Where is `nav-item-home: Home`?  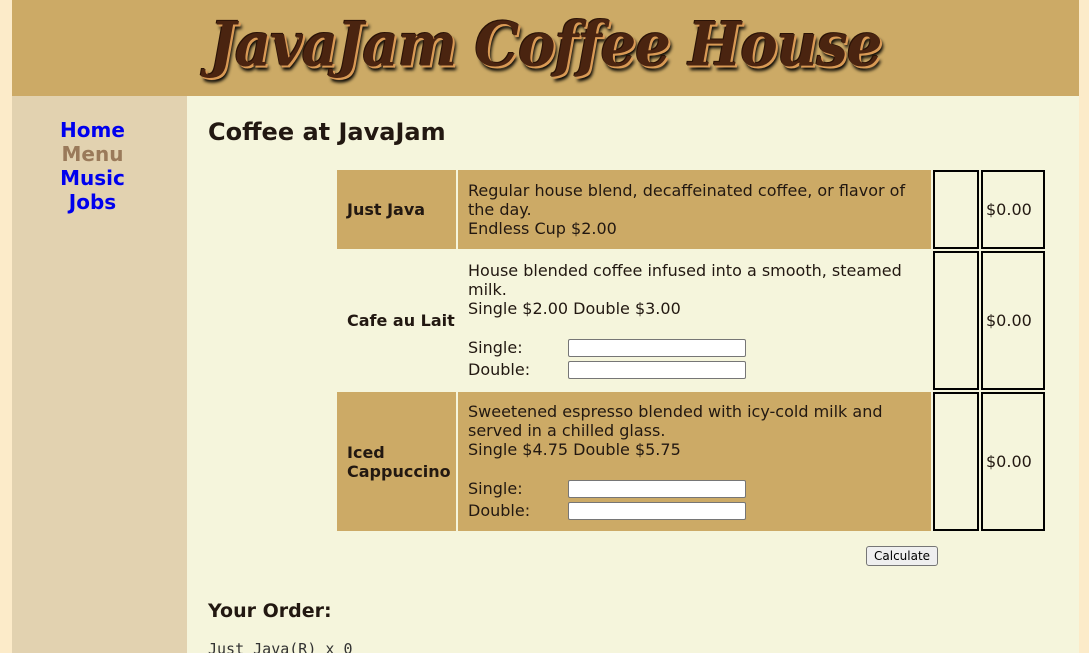 nav-item-home: Home is located at coordinates (92, 130).